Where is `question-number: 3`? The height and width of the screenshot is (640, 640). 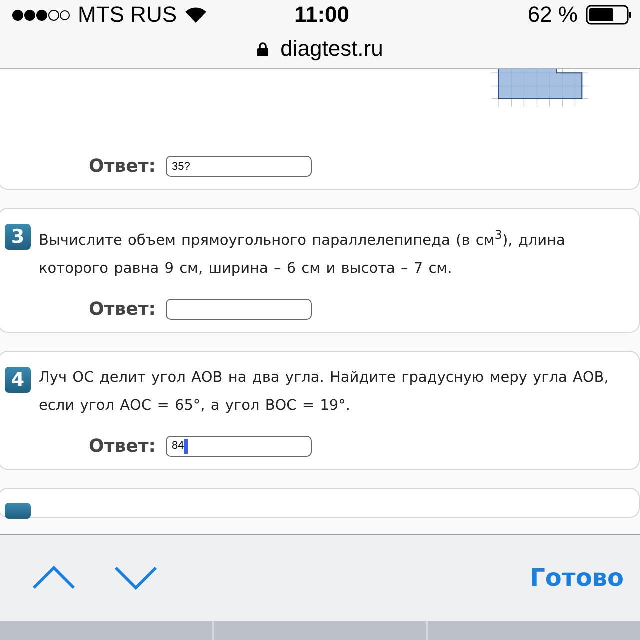 question-number: 3 is located at coordinates (18, 237).